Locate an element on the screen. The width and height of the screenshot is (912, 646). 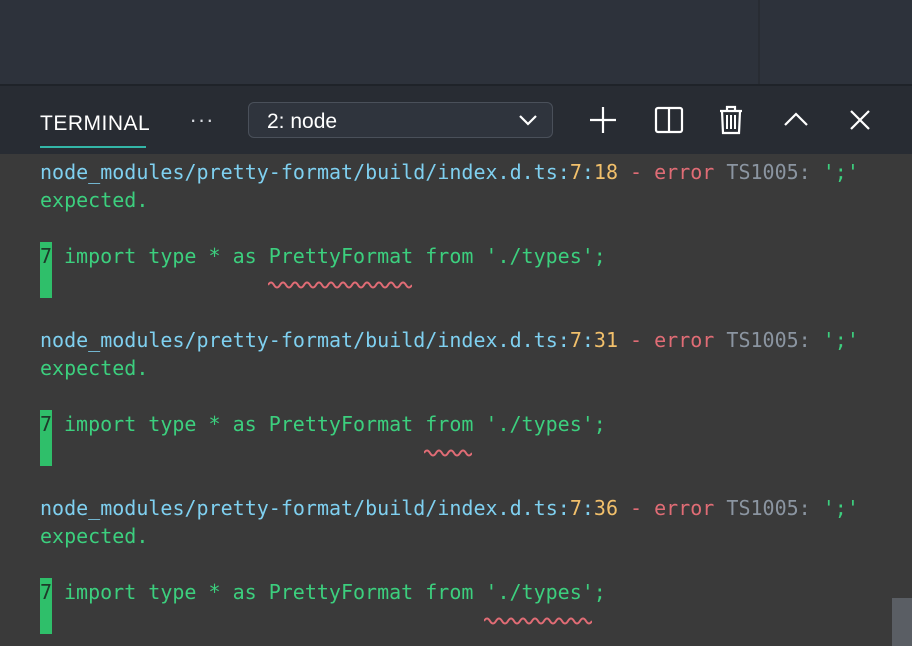
tab-active-indicator is located at coordinates (93, 147).